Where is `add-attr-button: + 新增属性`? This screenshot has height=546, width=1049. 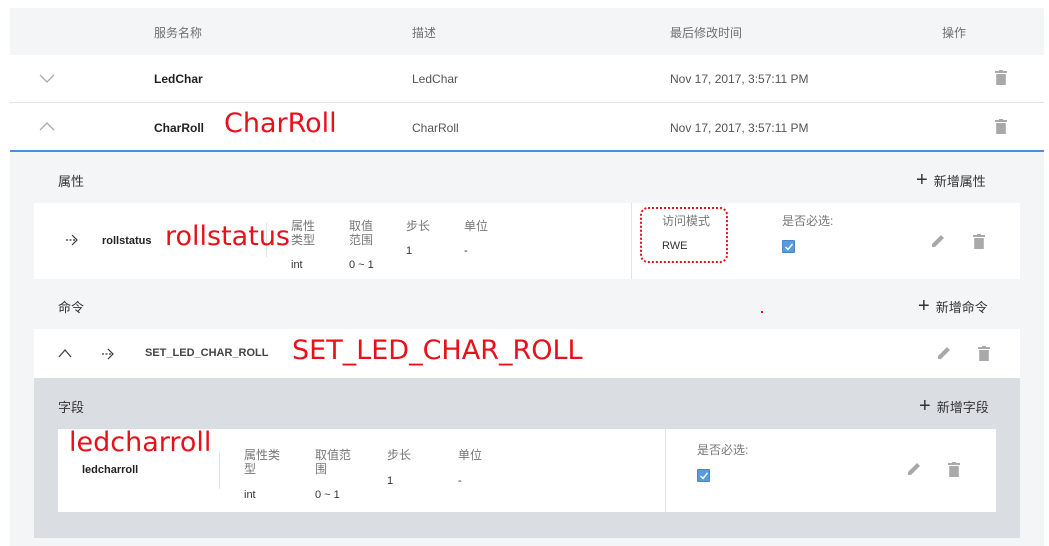
add-attr-button: + 新增属性 is located at coordinates (951, 180).